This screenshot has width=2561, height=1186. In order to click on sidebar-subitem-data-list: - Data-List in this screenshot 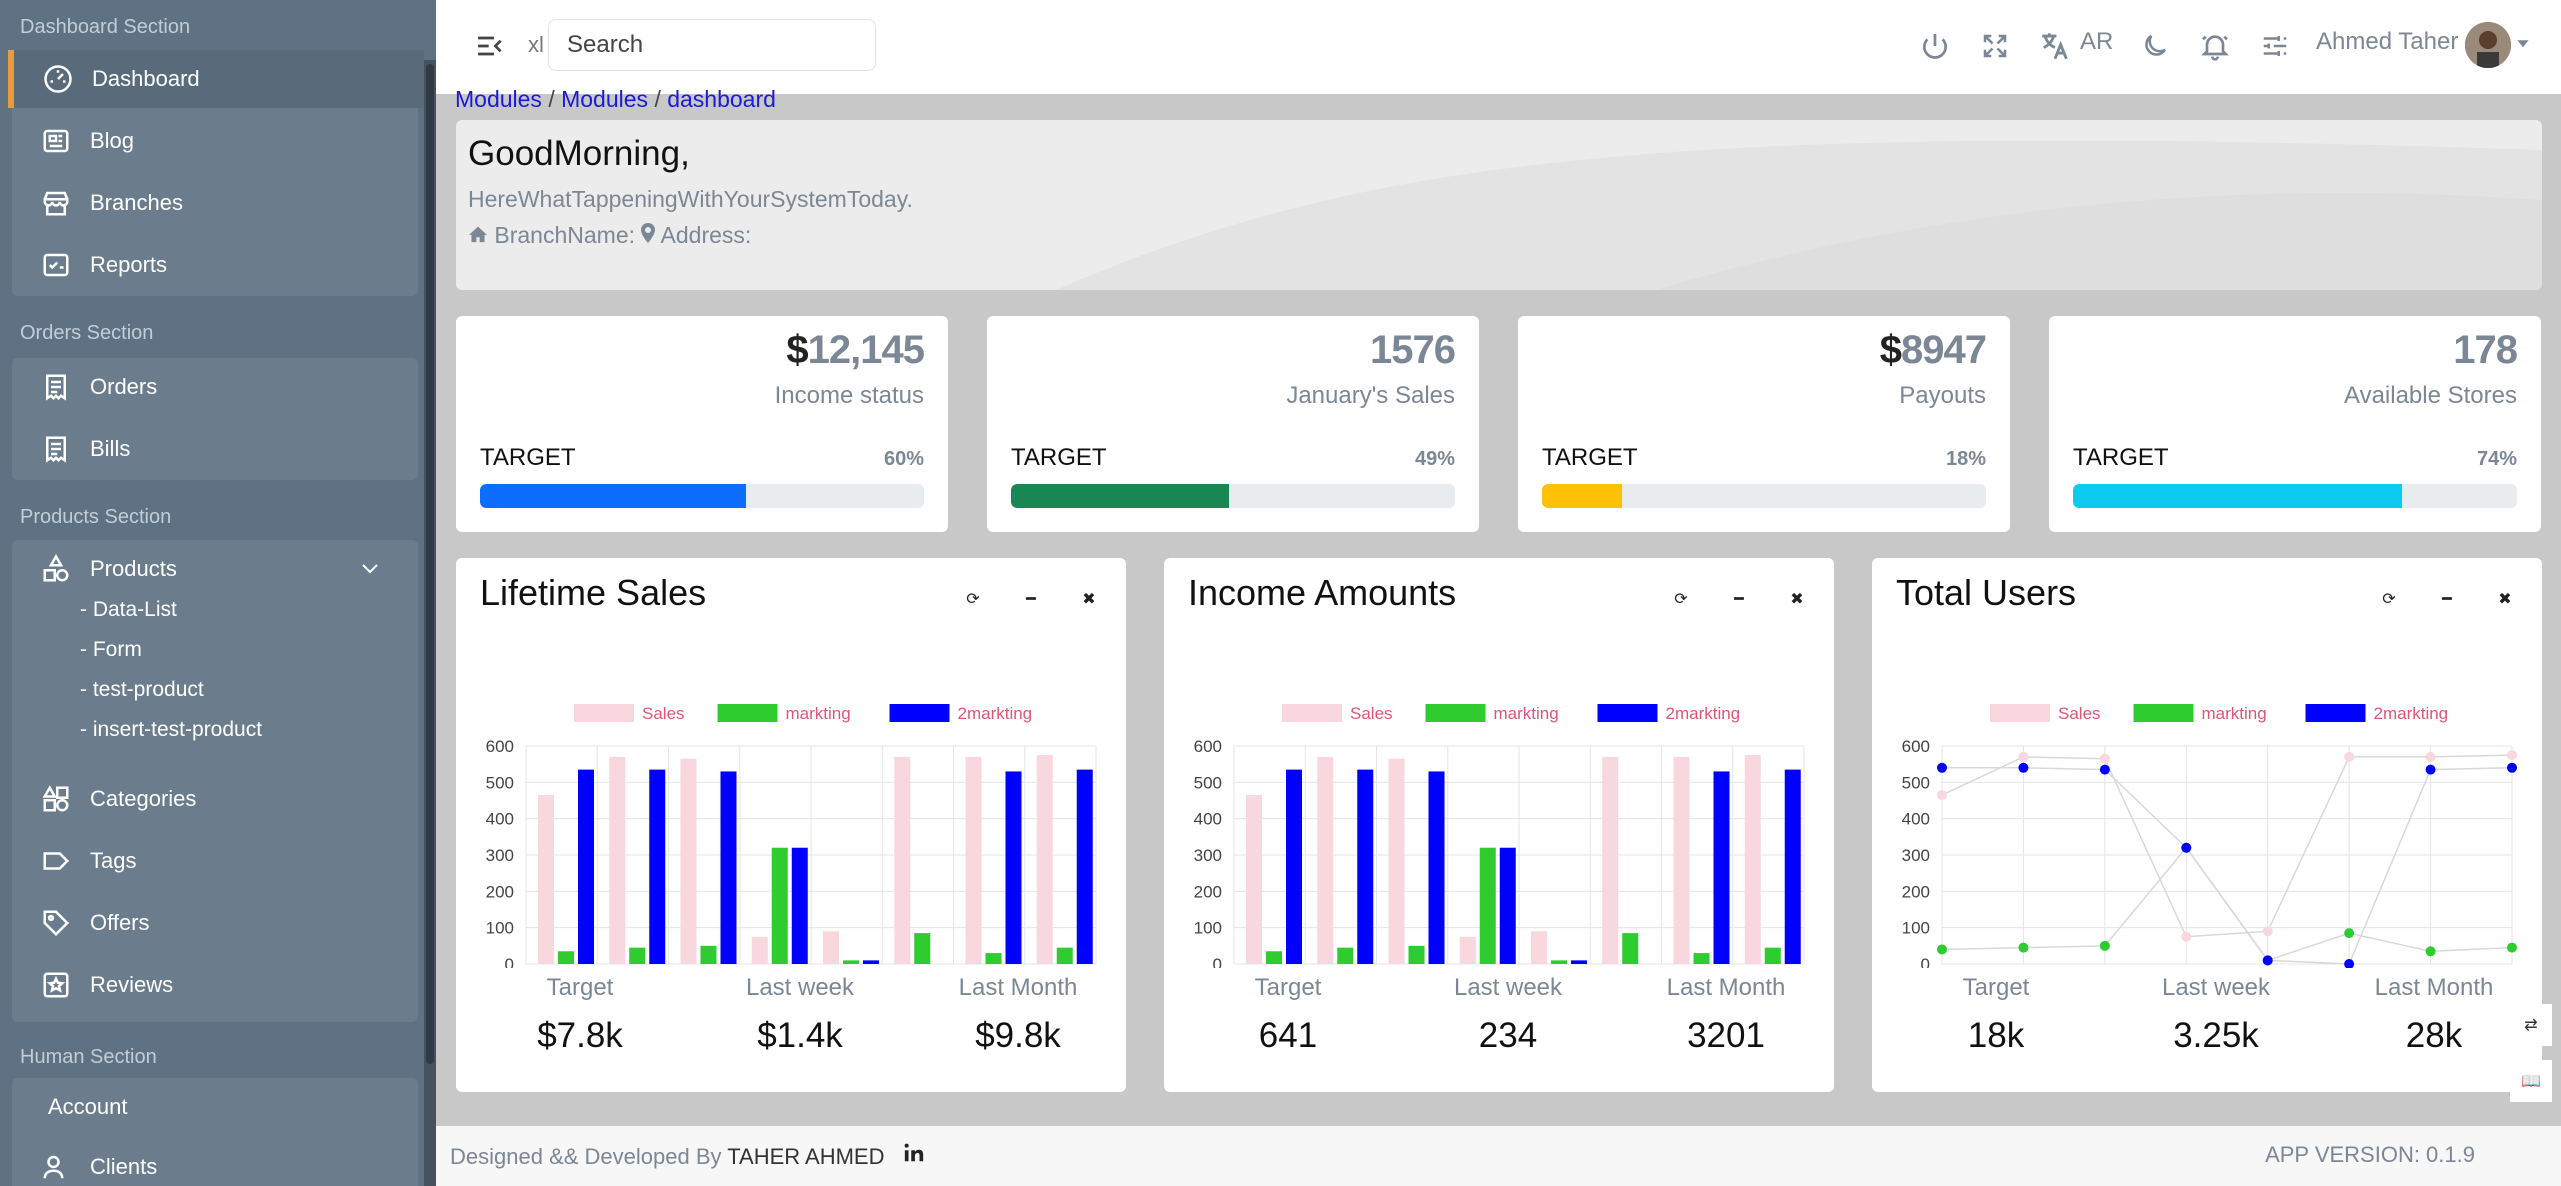, I will do `click(128, 610)`.